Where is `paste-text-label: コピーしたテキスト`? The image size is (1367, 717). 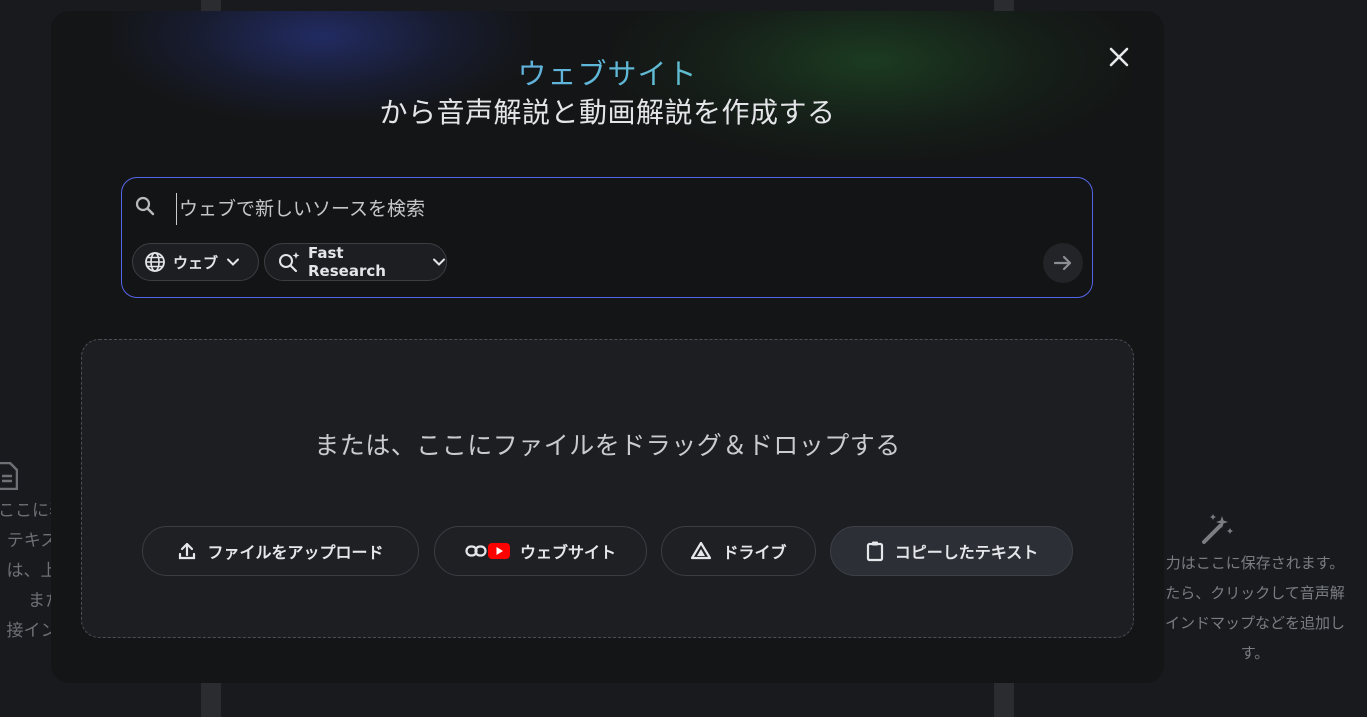
paste-text-label: コピーしたテキスト is located at coordinates (966, 552).